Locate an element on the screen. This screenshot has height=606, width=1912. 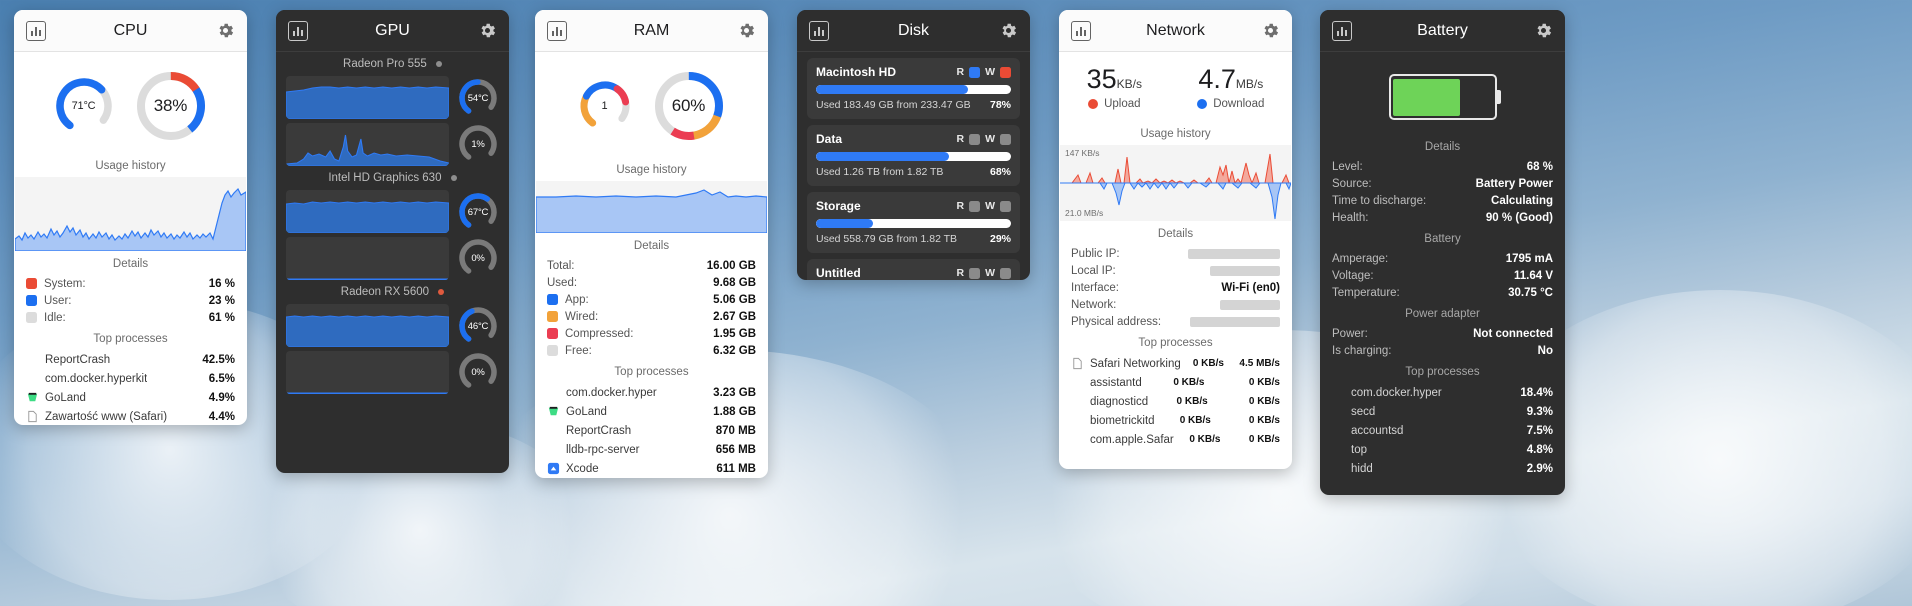
process-name: lldb-rpc-server is located at coordinates (603, 449).